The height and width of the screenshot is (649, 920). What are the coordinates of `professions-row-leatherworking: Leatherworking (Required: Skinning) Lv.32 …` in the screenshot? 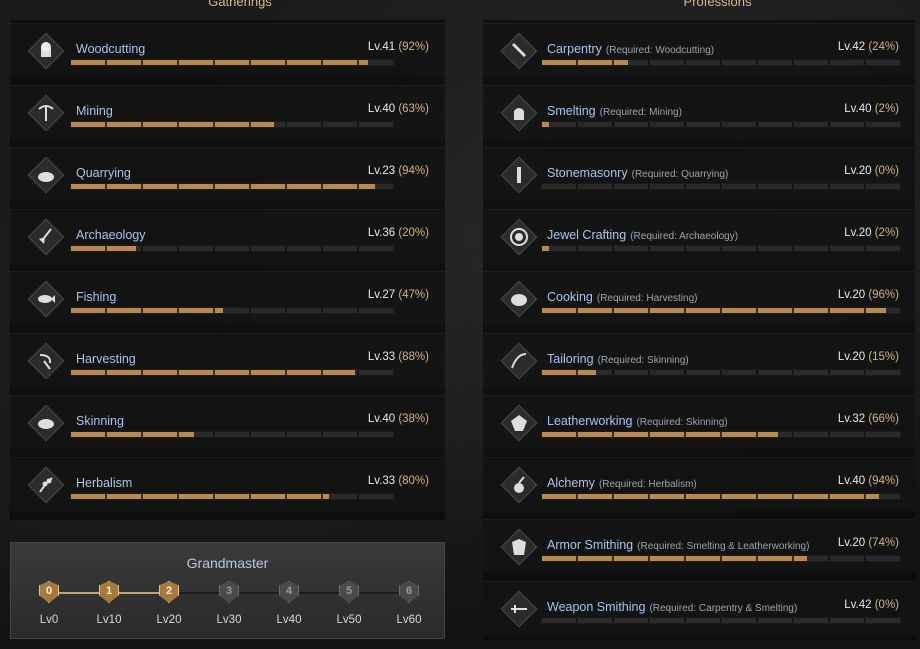 It's located at (699, 422).